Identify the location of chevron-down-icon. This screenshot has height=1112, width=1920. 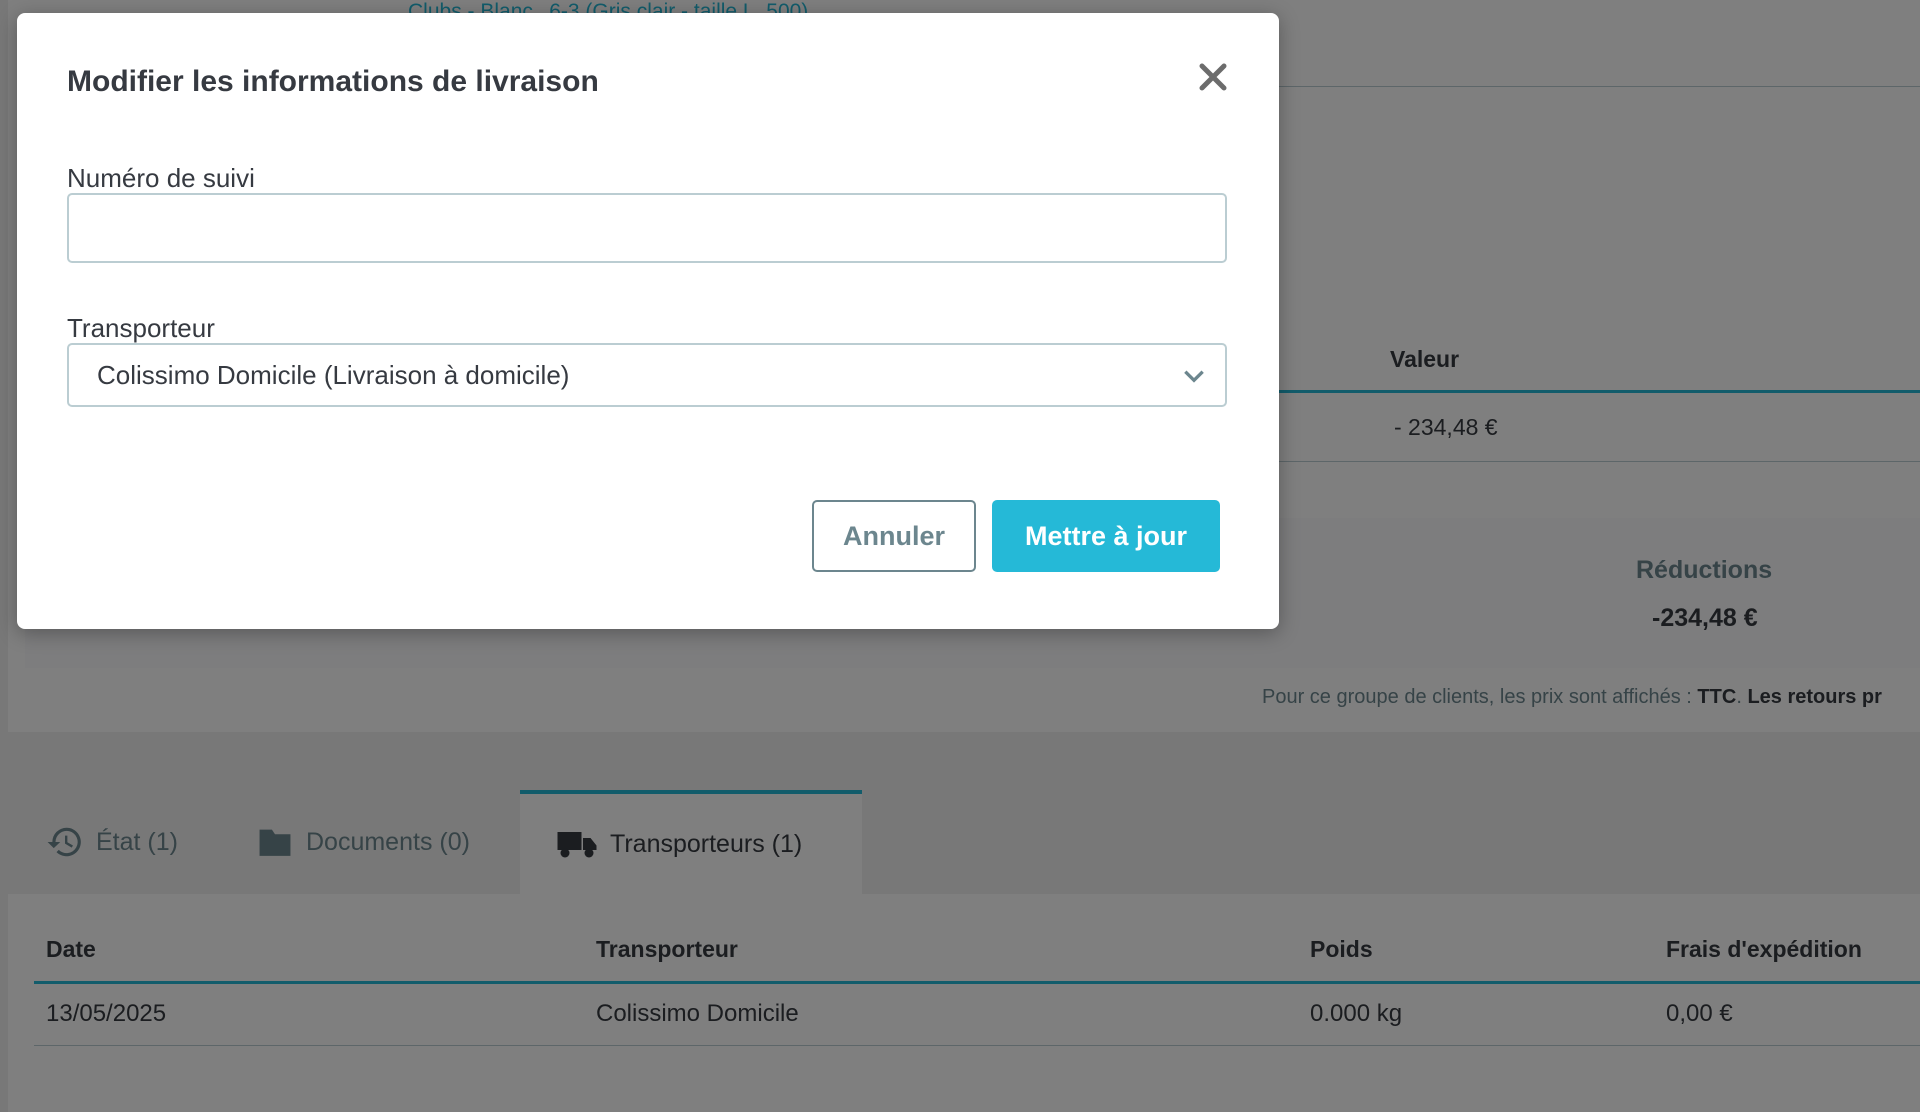
(1194, 376).